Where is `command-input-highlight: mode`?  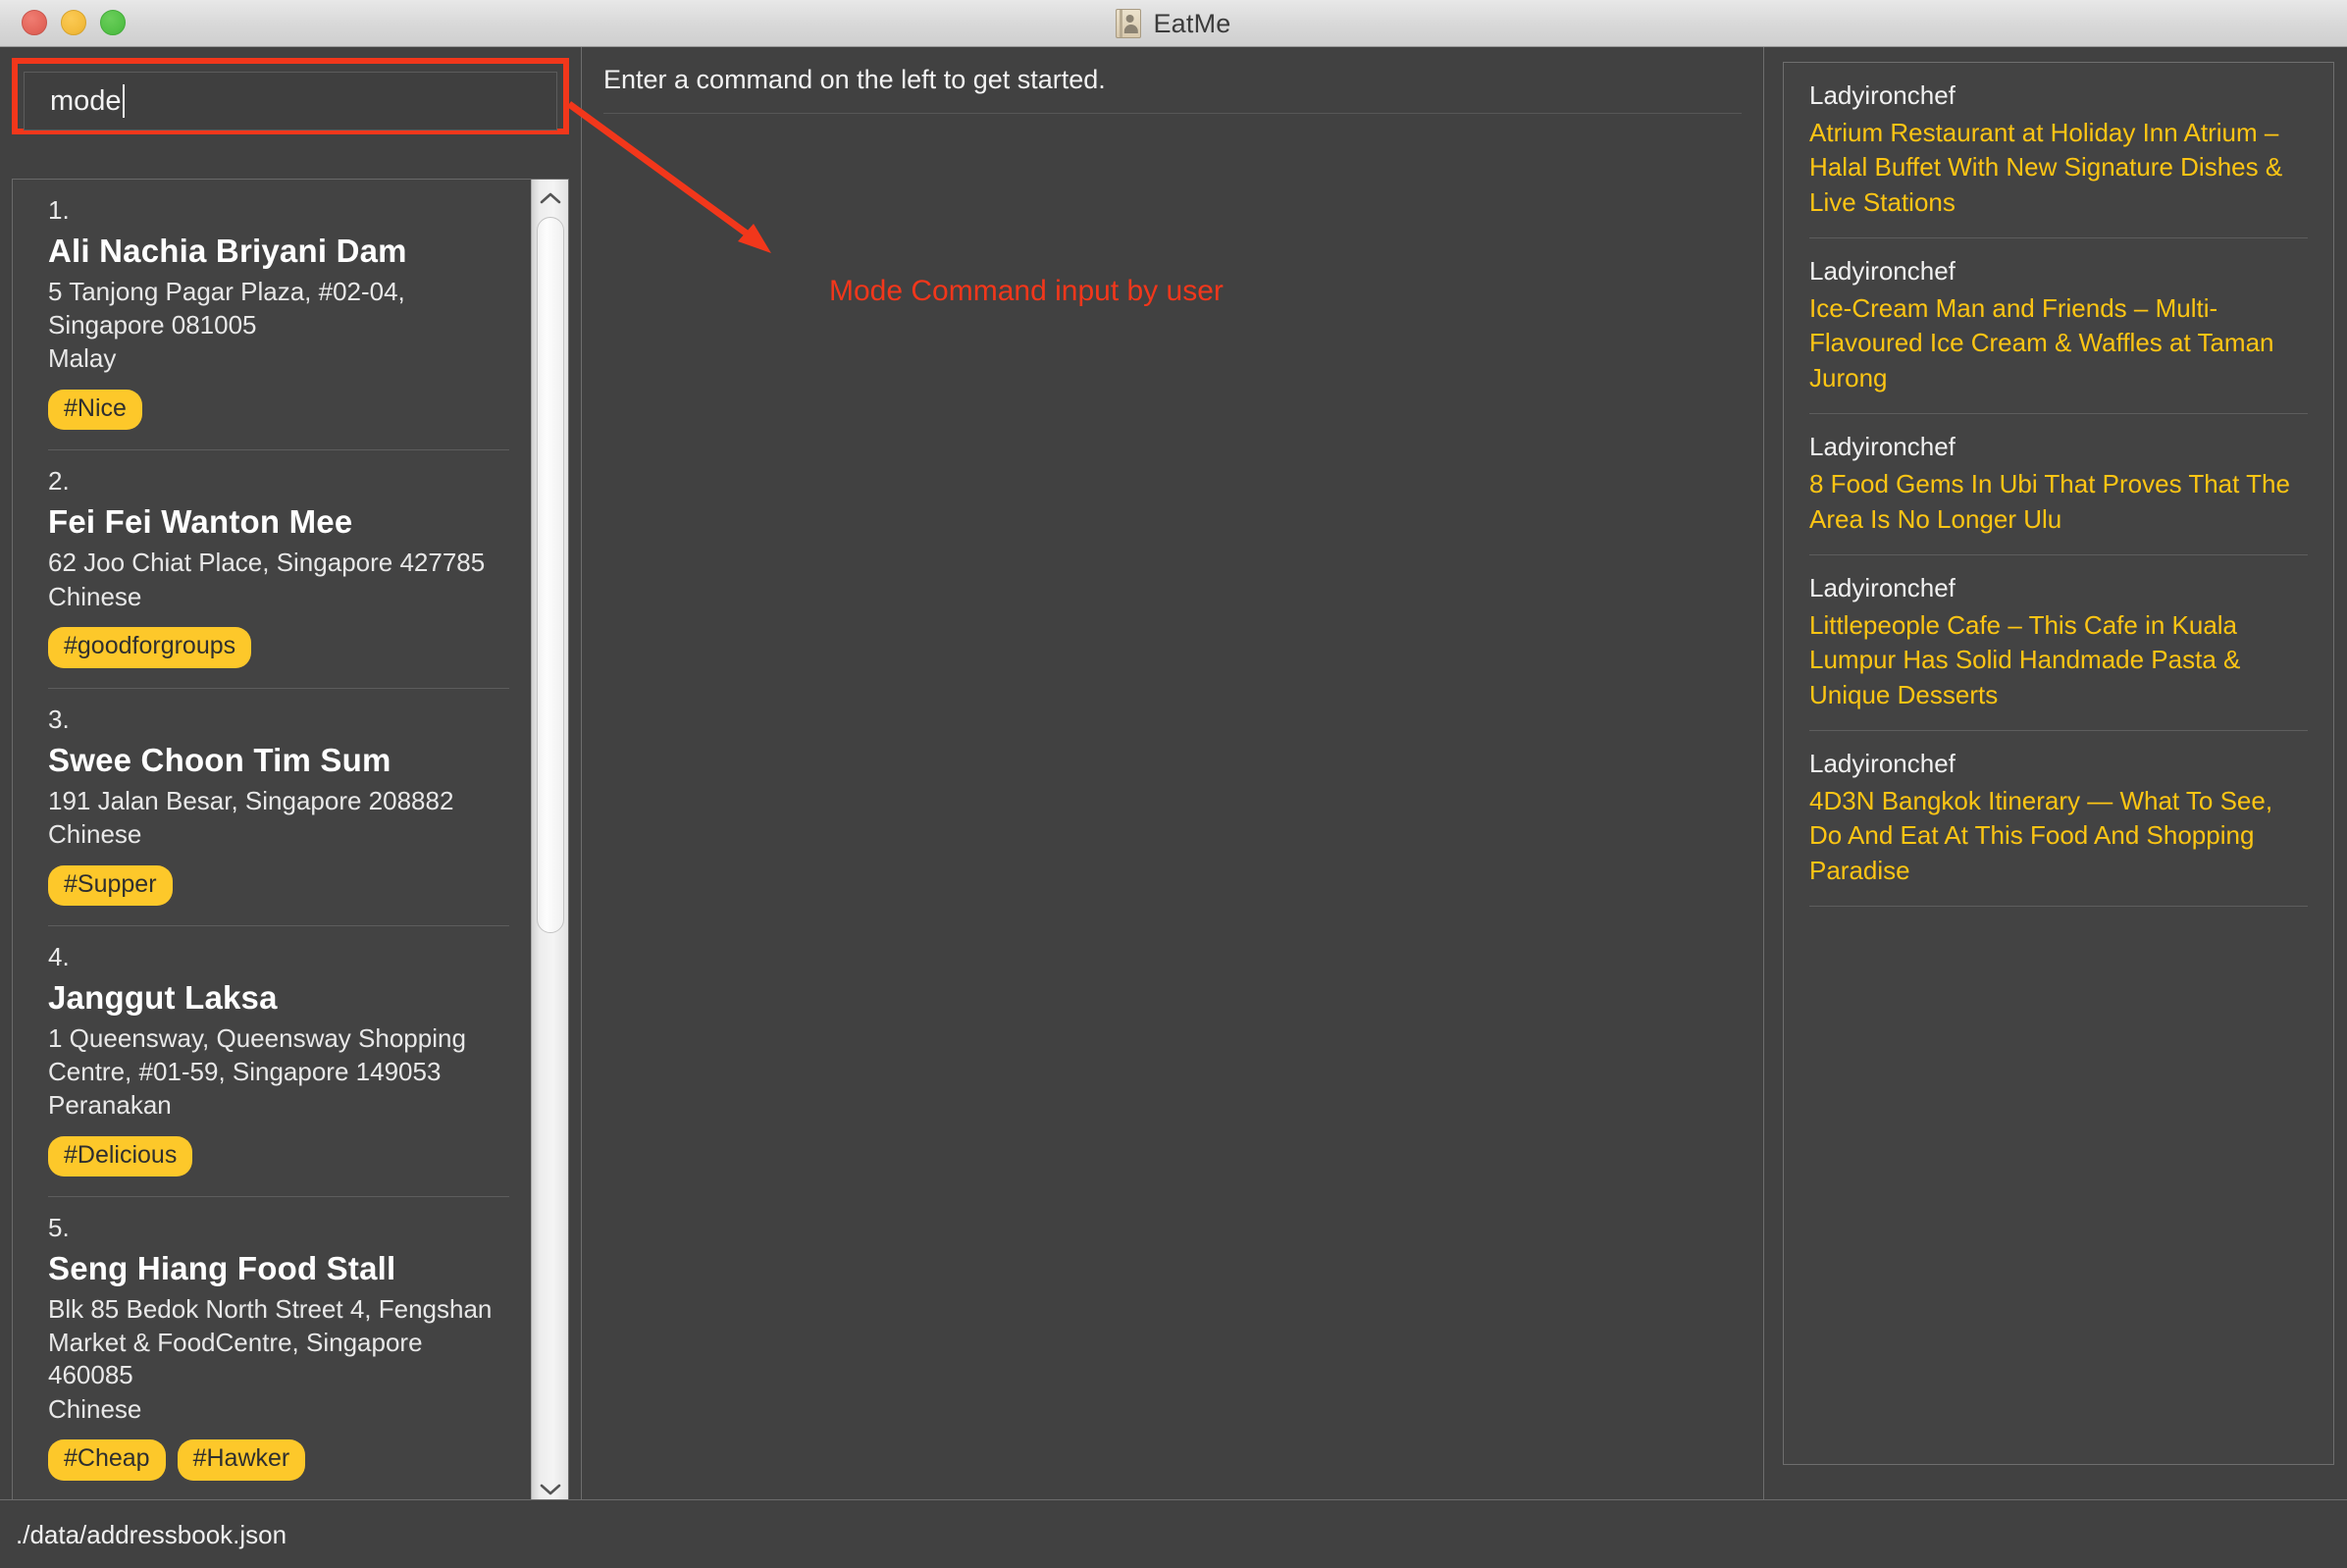 command-input-highlight: mode is located at coordinates (290, 96).